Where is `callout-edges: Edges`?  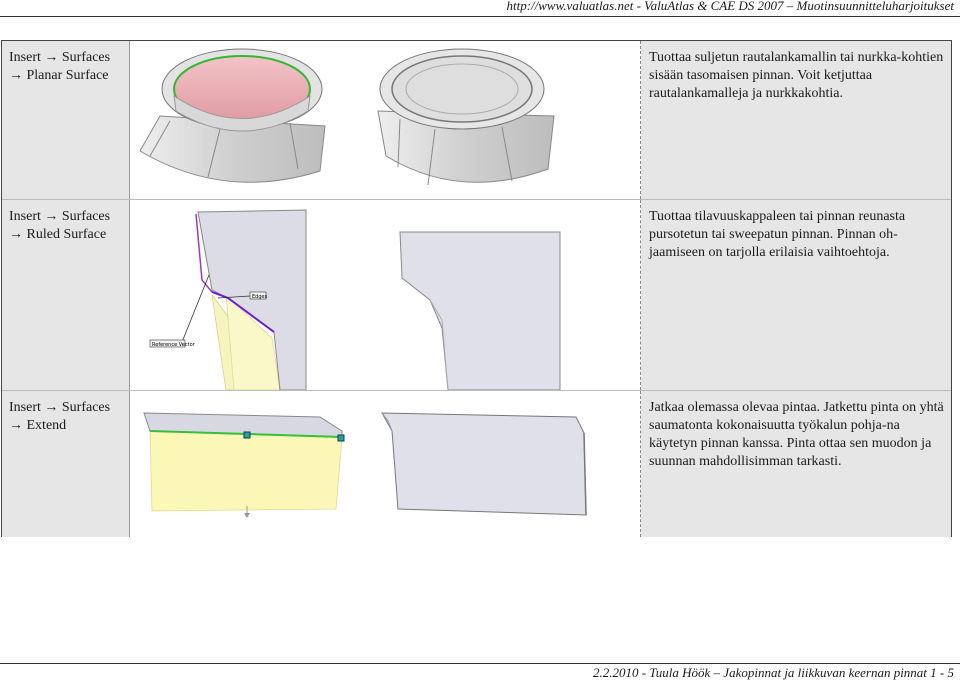
callout-edges: Edges is located at coordinates (260, 297).